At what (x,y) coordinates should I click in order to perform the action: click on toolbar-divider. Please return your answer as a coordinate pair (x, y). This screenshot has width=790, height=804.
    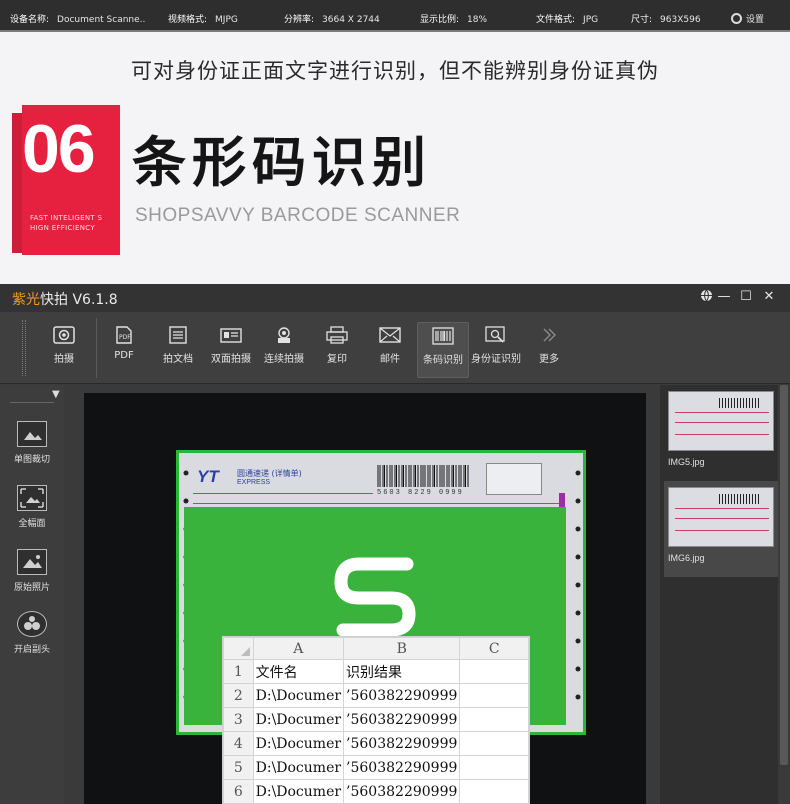
    Looking at the image, I should click on (96, 348).